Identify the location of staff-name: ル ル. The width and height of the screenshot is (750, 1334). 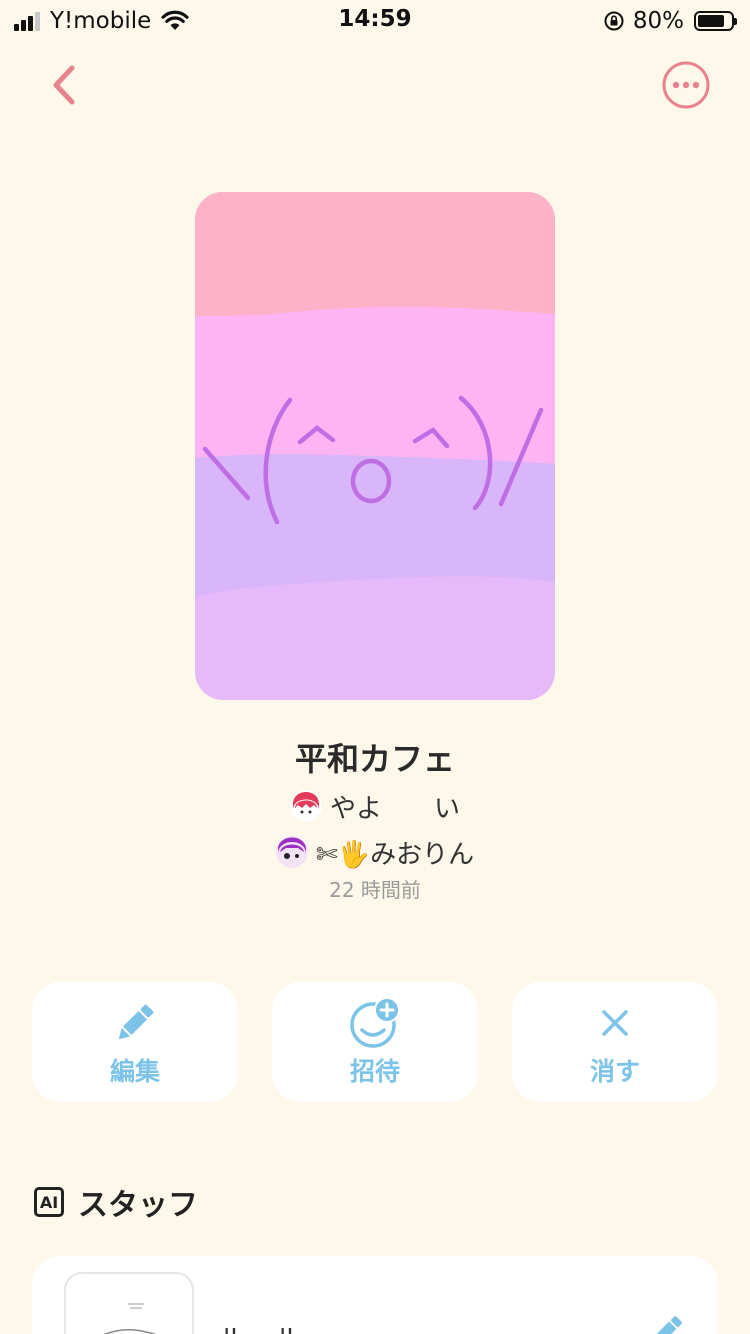
(260, 1326).